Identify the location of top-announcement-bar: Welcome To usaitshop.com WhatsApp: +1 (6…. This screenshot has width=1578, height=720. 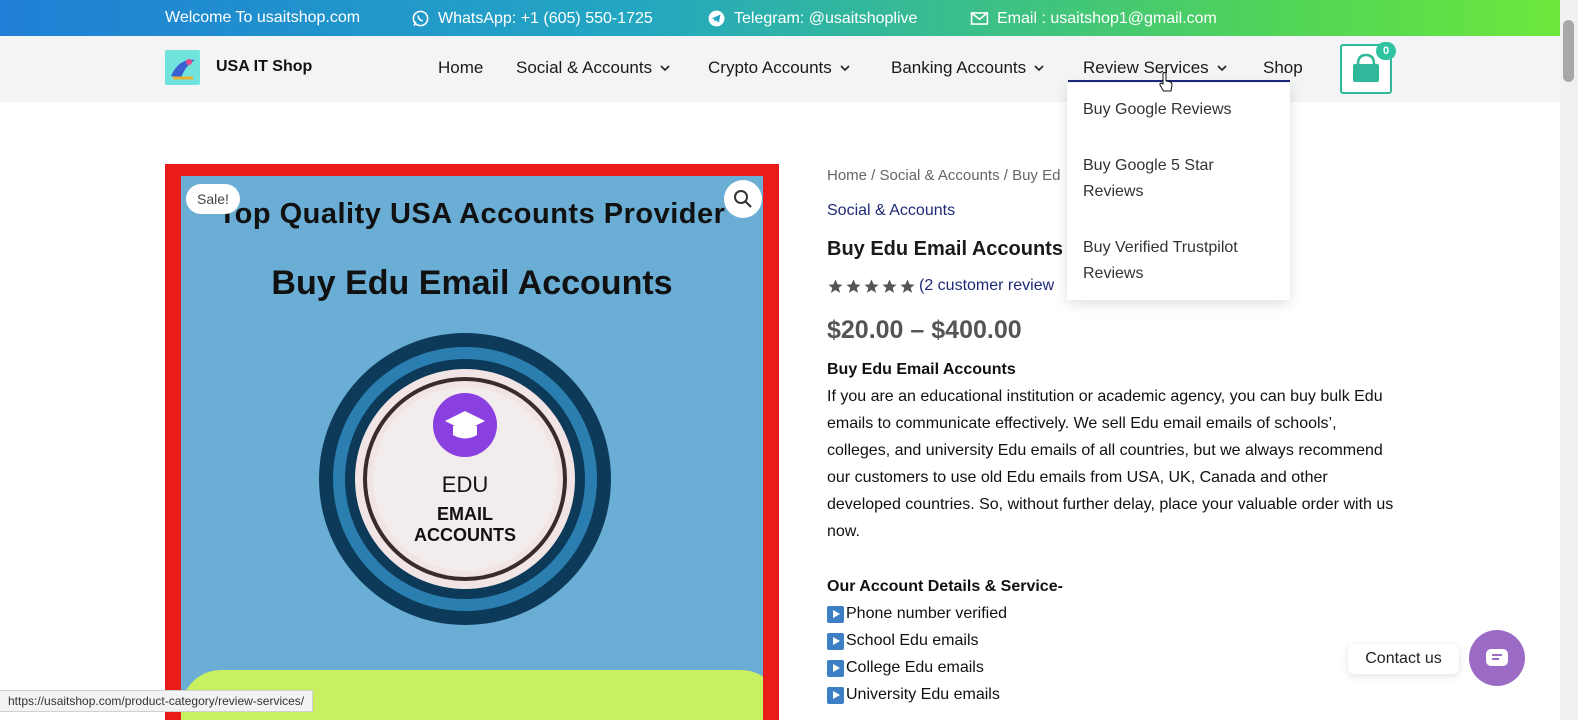
(789, 18).